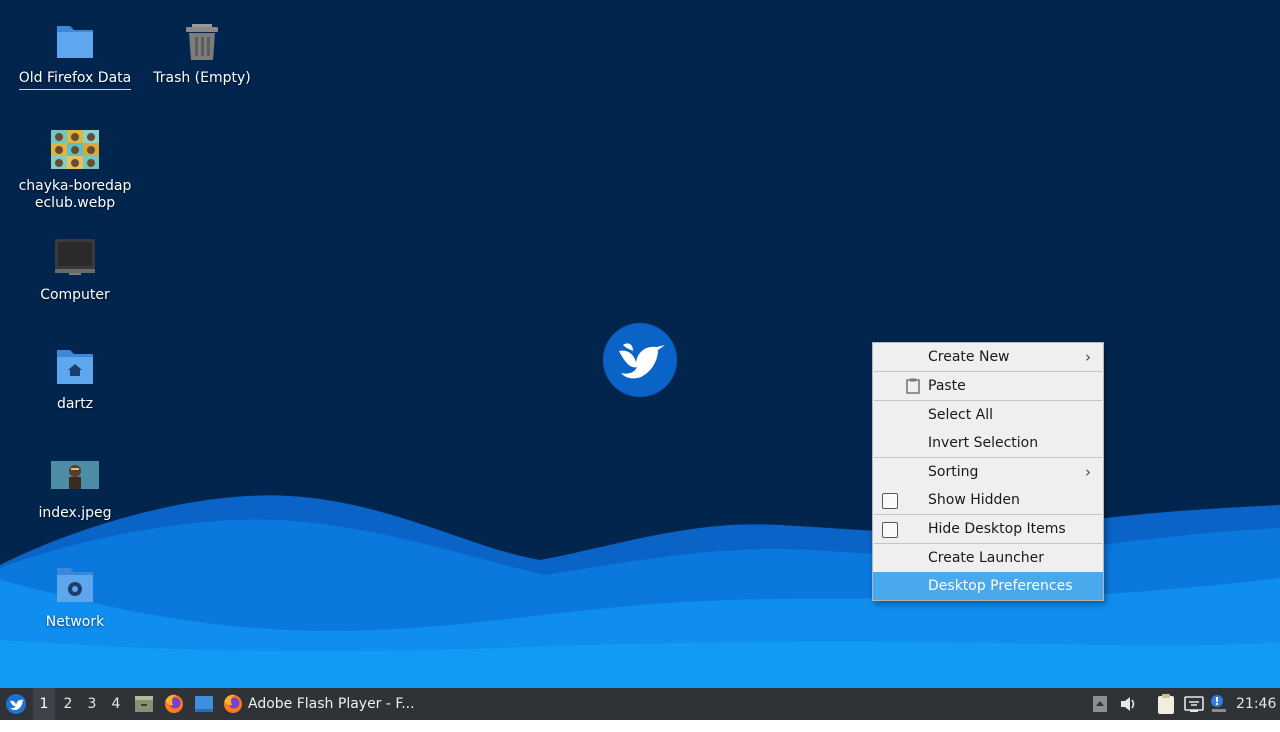  I want to click on folder-icon, so click(75, 42).